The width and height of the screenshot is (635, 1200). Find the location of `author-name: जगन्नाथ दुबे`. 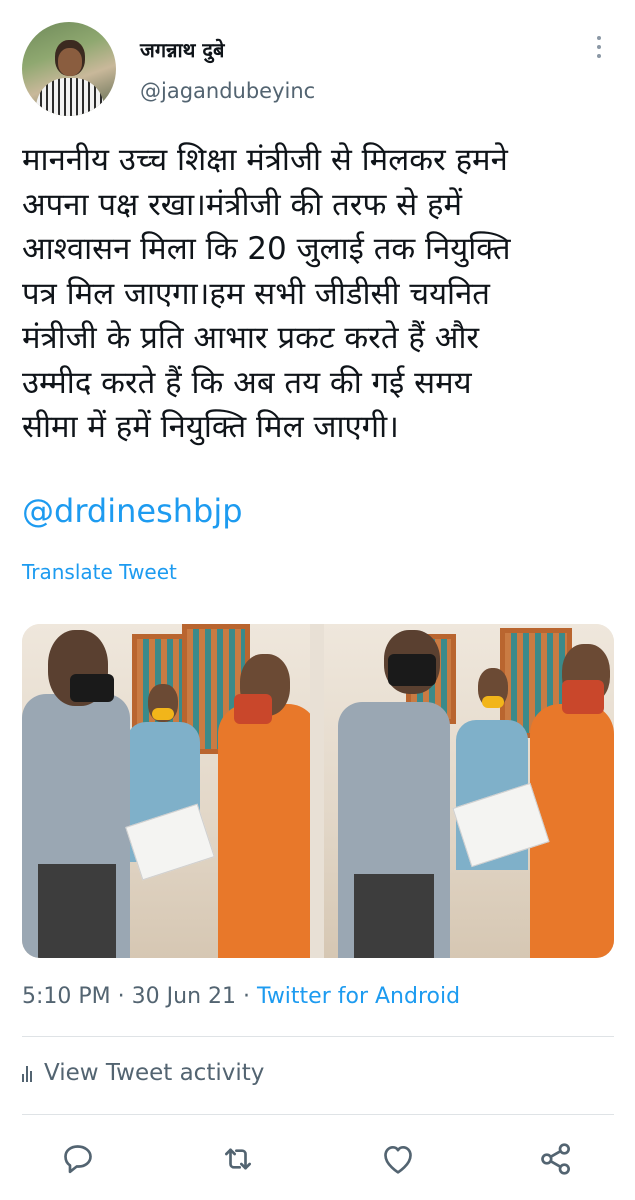

author-name: जगन्नाथ दुबे is located at coordinates (182, 49).